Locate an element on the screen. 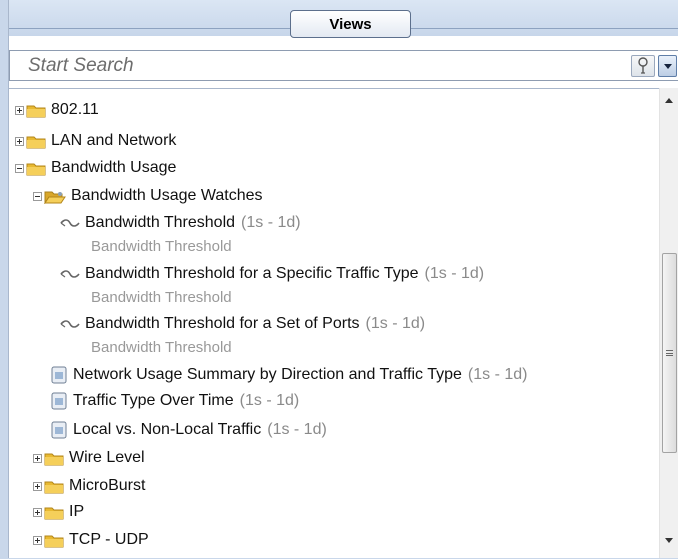  tree-item-traffic-type-over-time: Traffic Type Over Time (1s - 1d) is located at coordinates (175, 401).